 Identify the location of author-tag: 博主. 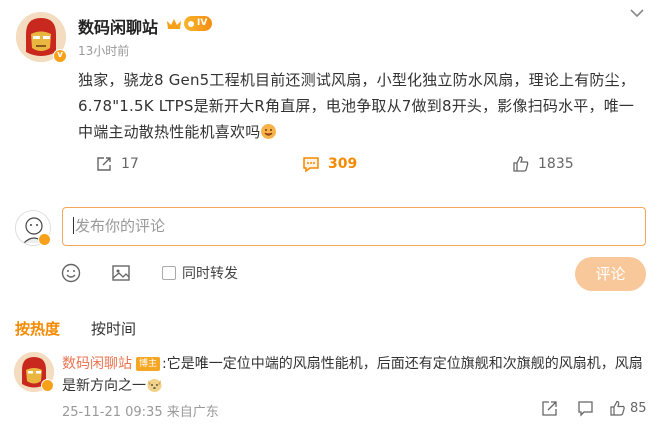
(148, 364).